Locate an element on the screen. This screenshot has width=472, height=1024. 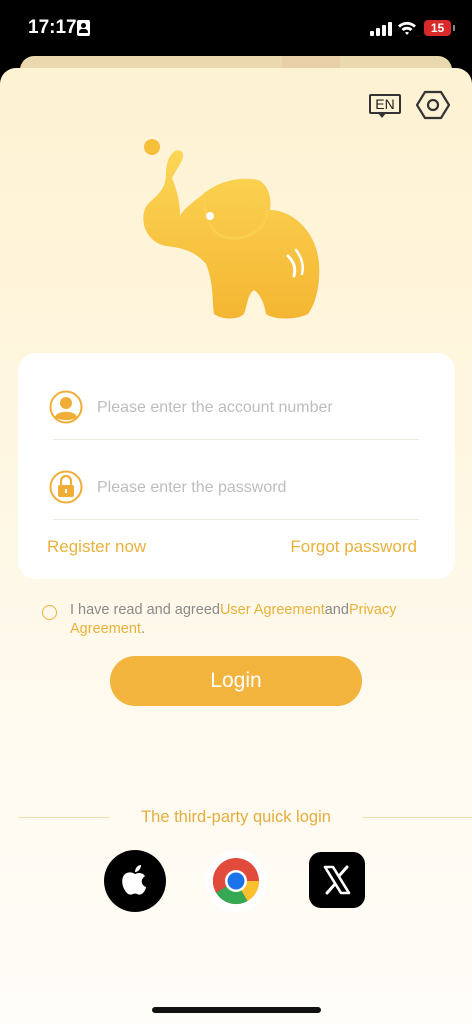
user-icon is located at coordinates (66, 407).